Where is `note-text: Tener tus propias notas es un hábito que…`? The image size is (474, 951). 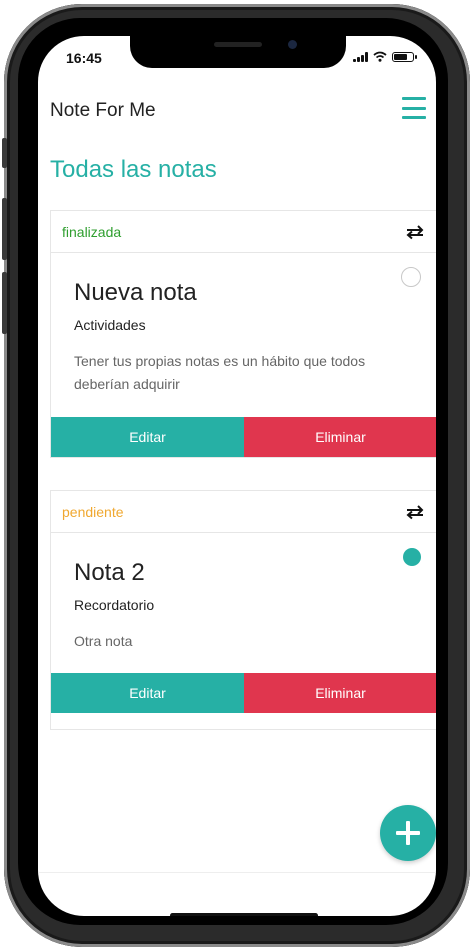 note-text: Tener tus propias notas es un hábito que… is located at coordinates (220, 372).